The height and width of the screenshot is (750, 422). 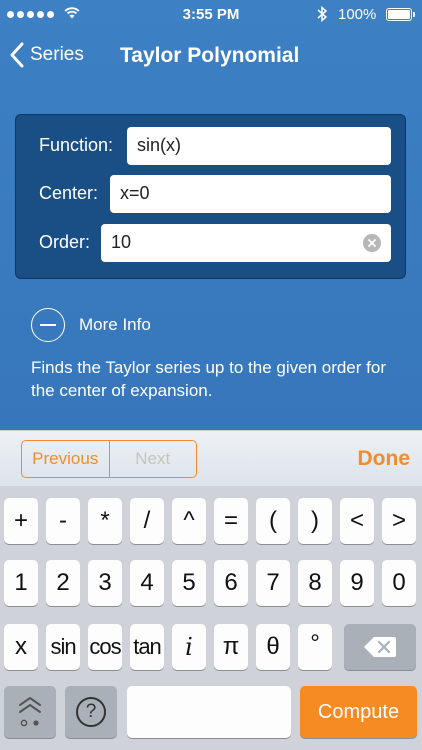 What do you see at coordinates (21, 583) in the screenshot?
I see `key-1: 1` at bounding box center [21, 583].